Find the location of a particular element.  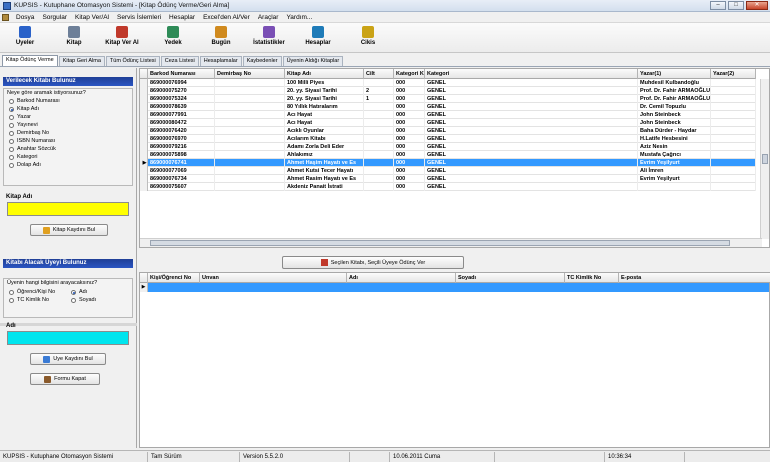

toolbar-backup-button: Yedek is located at coordinates (173, 38).